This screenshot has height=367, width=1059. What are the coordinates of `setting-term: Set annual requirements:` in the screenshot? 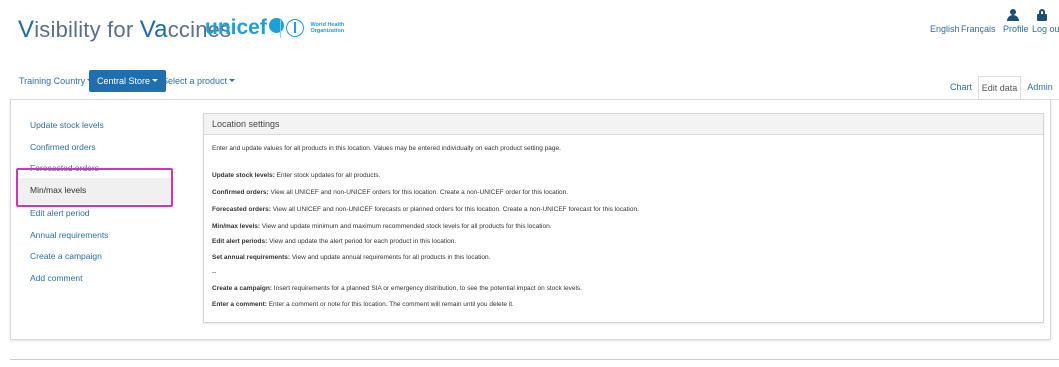 It's located at (251, 257).